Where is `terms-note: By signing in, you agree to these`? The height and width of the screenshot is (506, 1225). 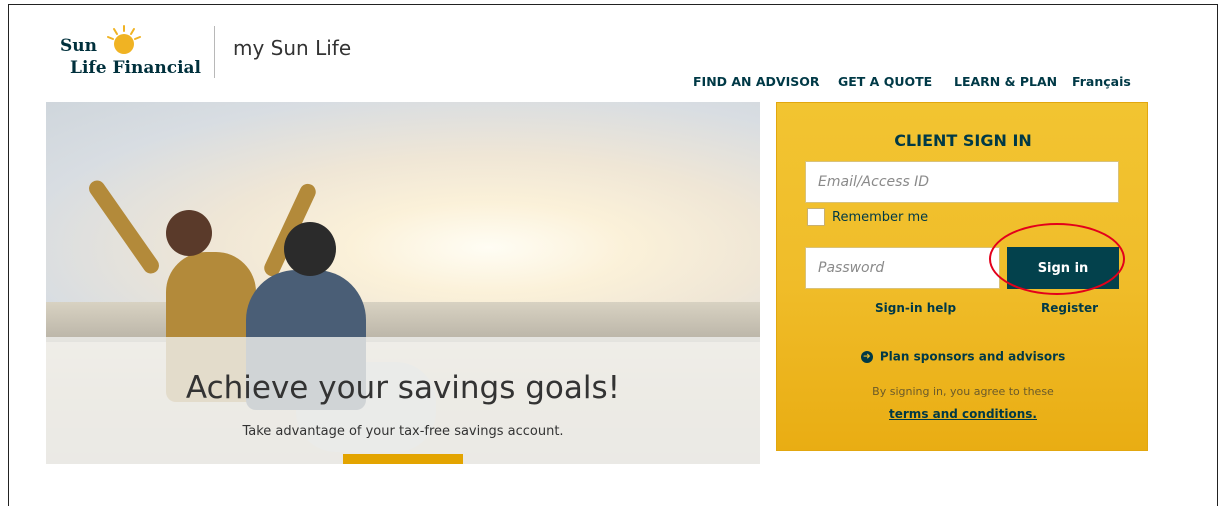
terms-note: By signing in, you agree to these is located at coordinates (963, 391).